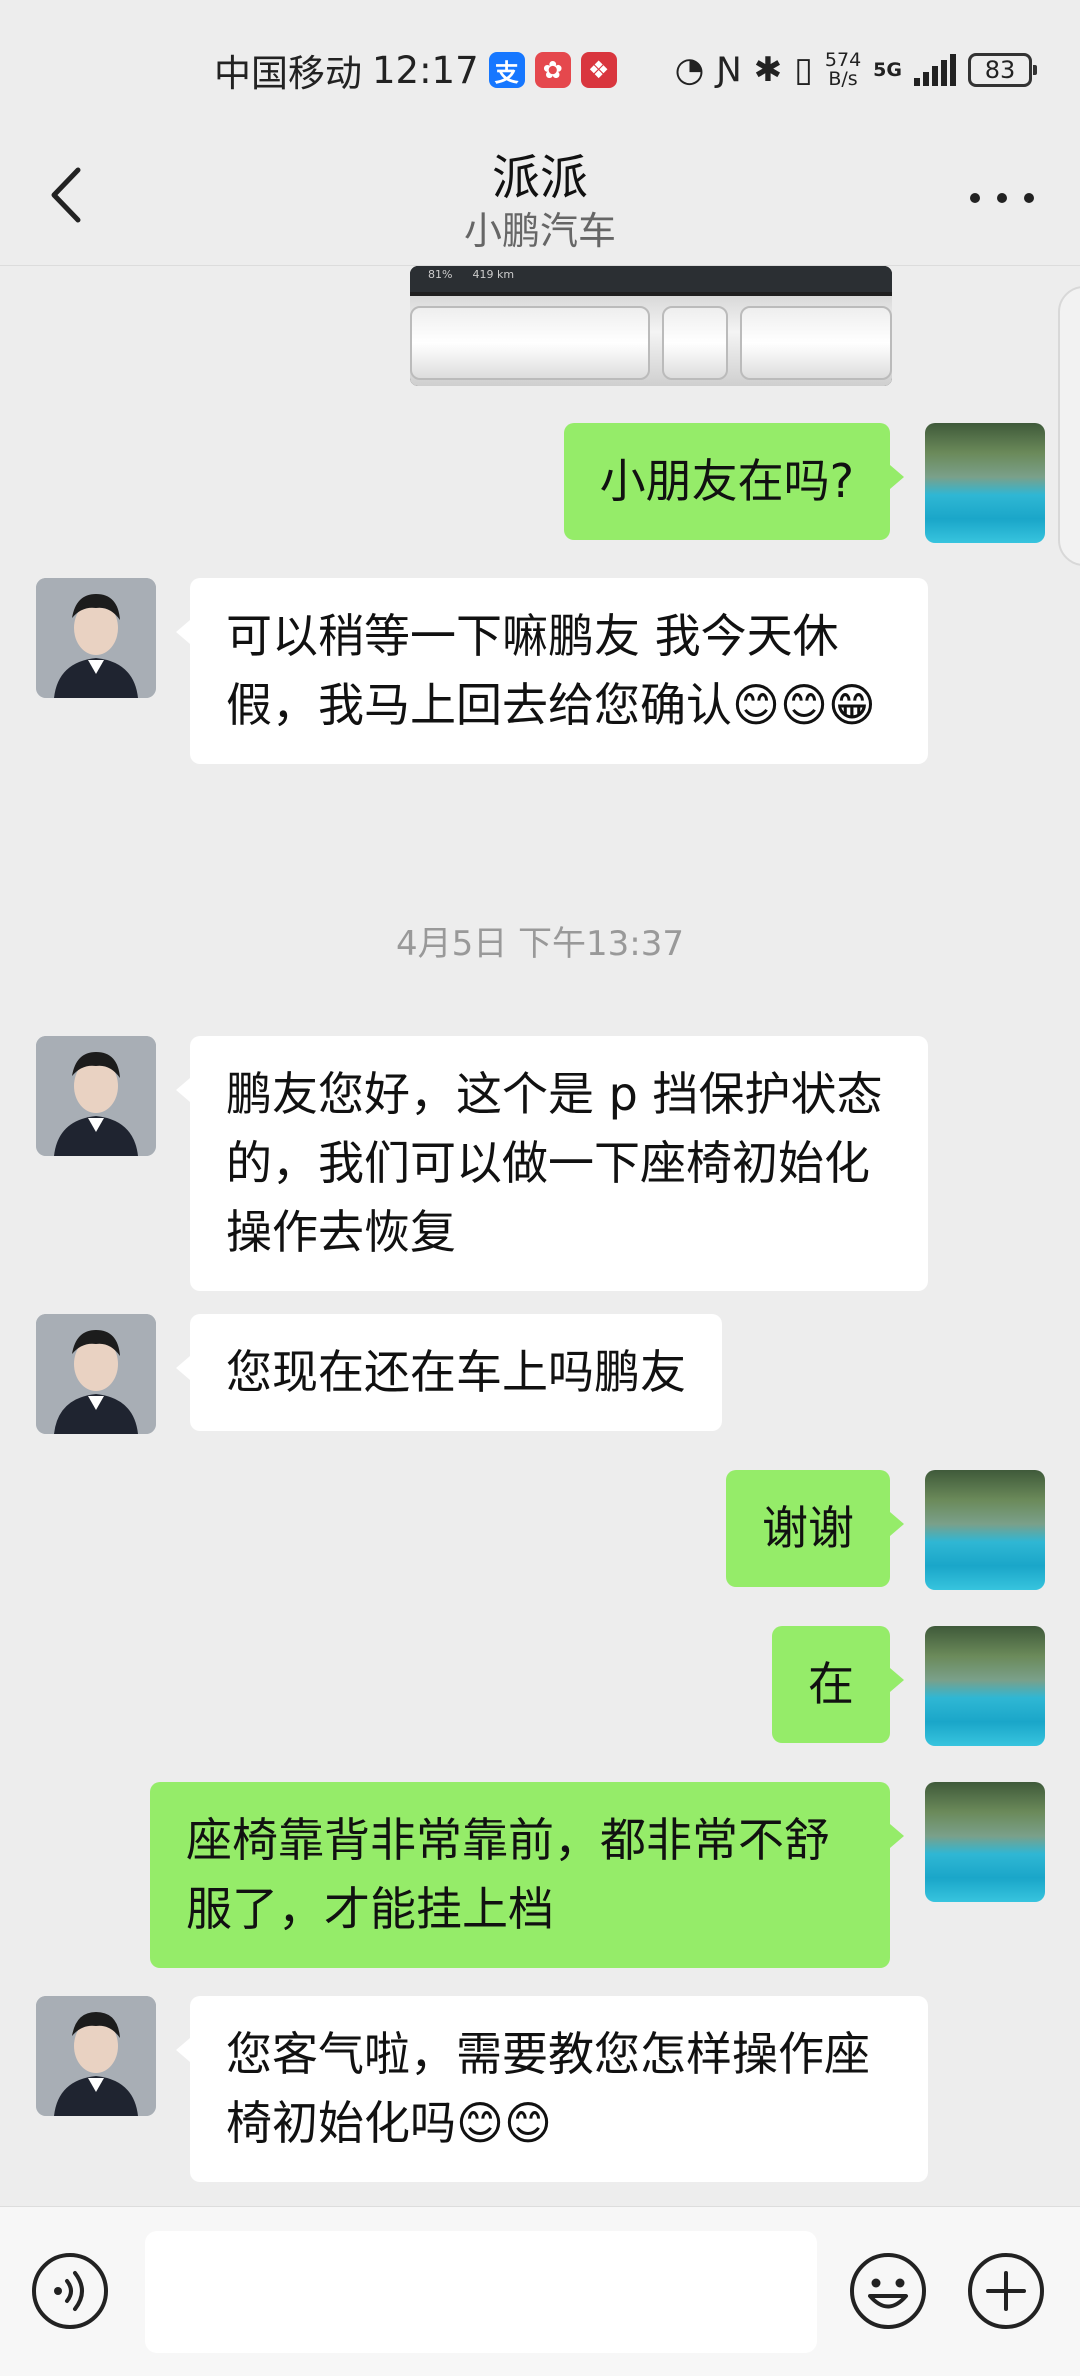  Describe the element at coordinates (689, 70) in the screenshot. I see `hd-call-icon: ◔` at that location.